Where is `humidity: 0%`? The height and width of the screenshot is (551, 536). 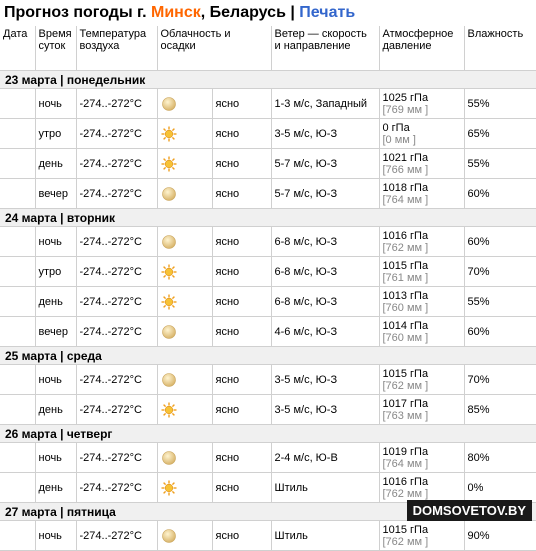
humidity: 0% is located at coordinates (500, 487).